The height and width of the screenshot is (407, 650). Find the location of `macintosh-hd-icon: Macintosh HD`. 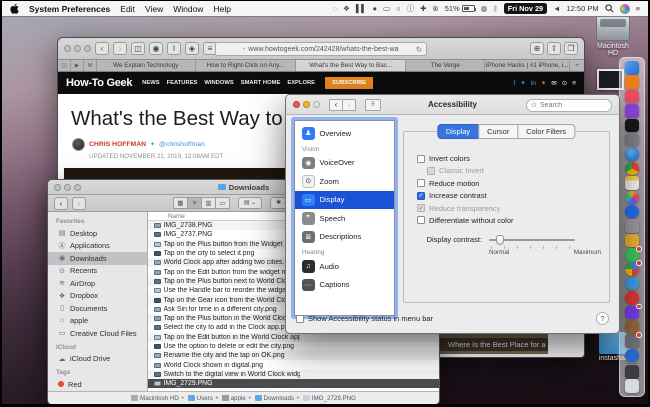

macintosh-hd-icon: Macintosh HD is located at coordinates (613, 36).